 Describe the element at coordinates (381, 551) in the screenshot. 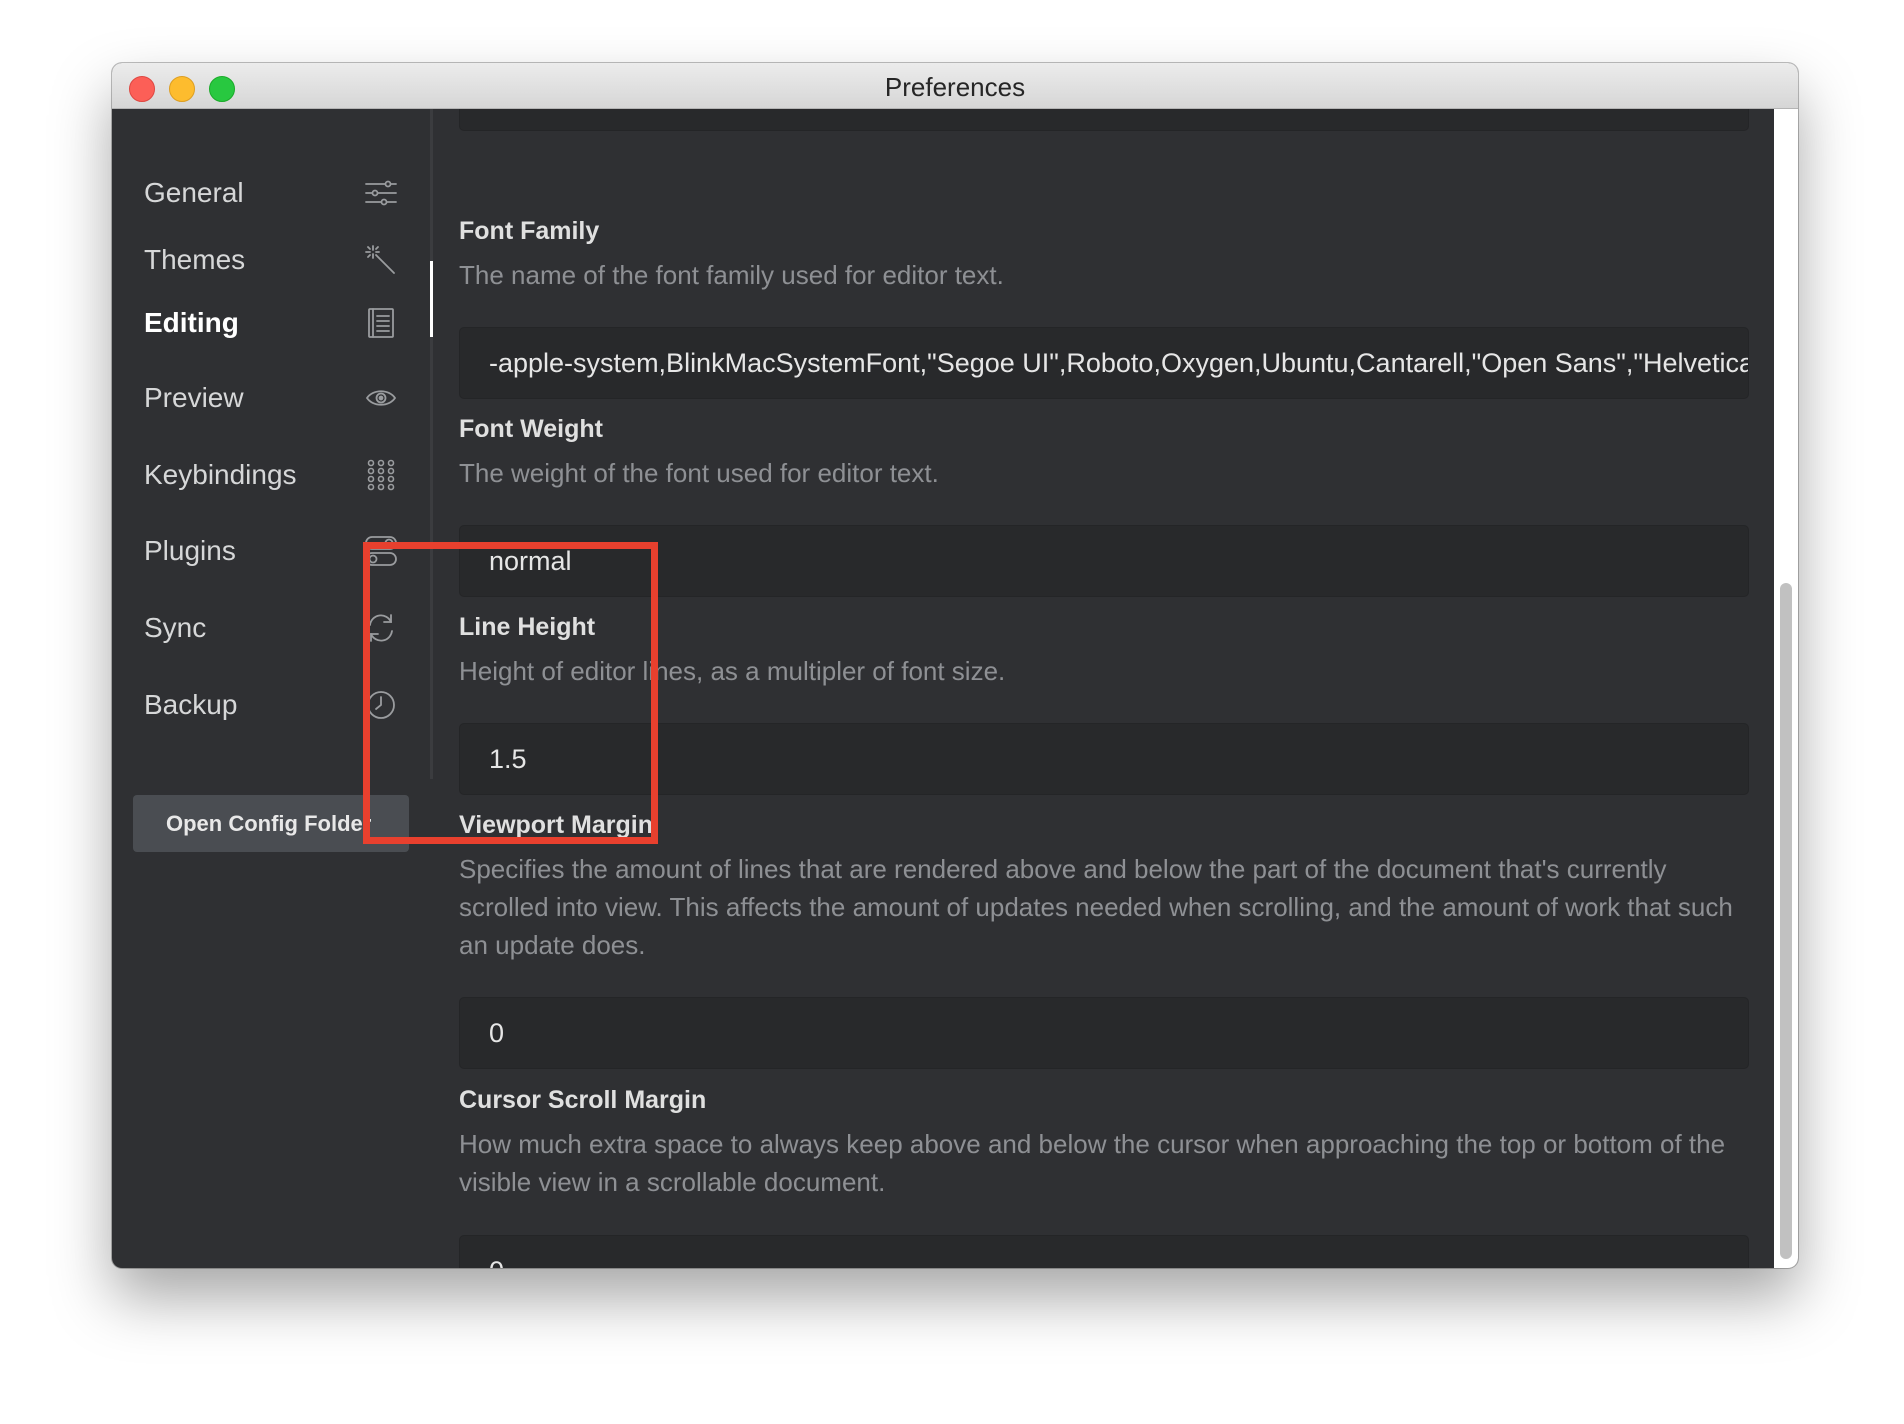

I see `toggles-icon` at that location.